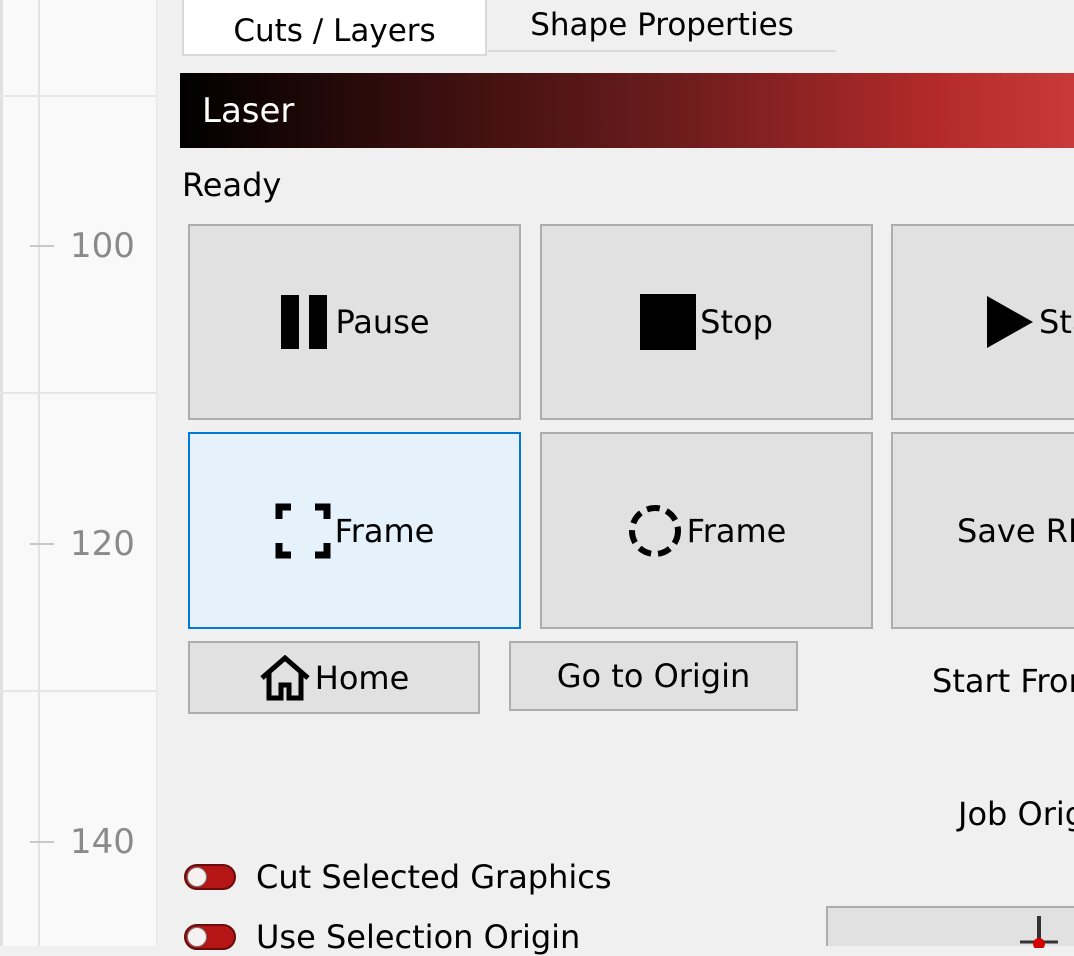  Describe the element at coordinates (1056, 322) in the screenshot. I see `start-label: Start` at that location.